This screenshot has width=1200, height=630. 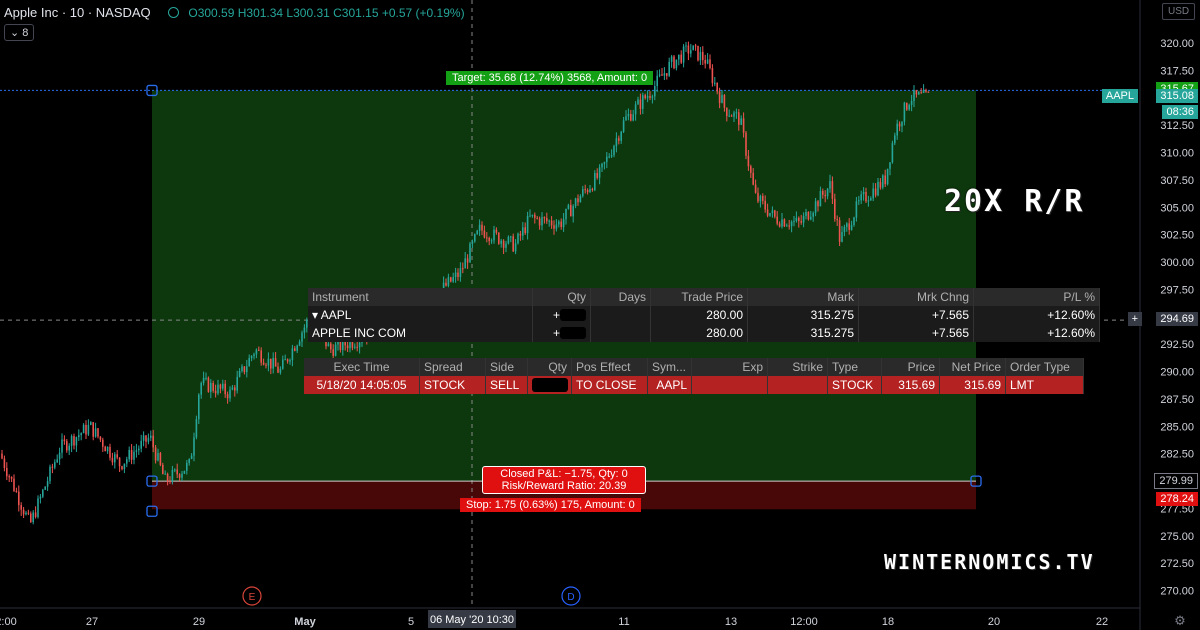 I want to click on x-tick-label: 2:00, so click(x=8, y=622).